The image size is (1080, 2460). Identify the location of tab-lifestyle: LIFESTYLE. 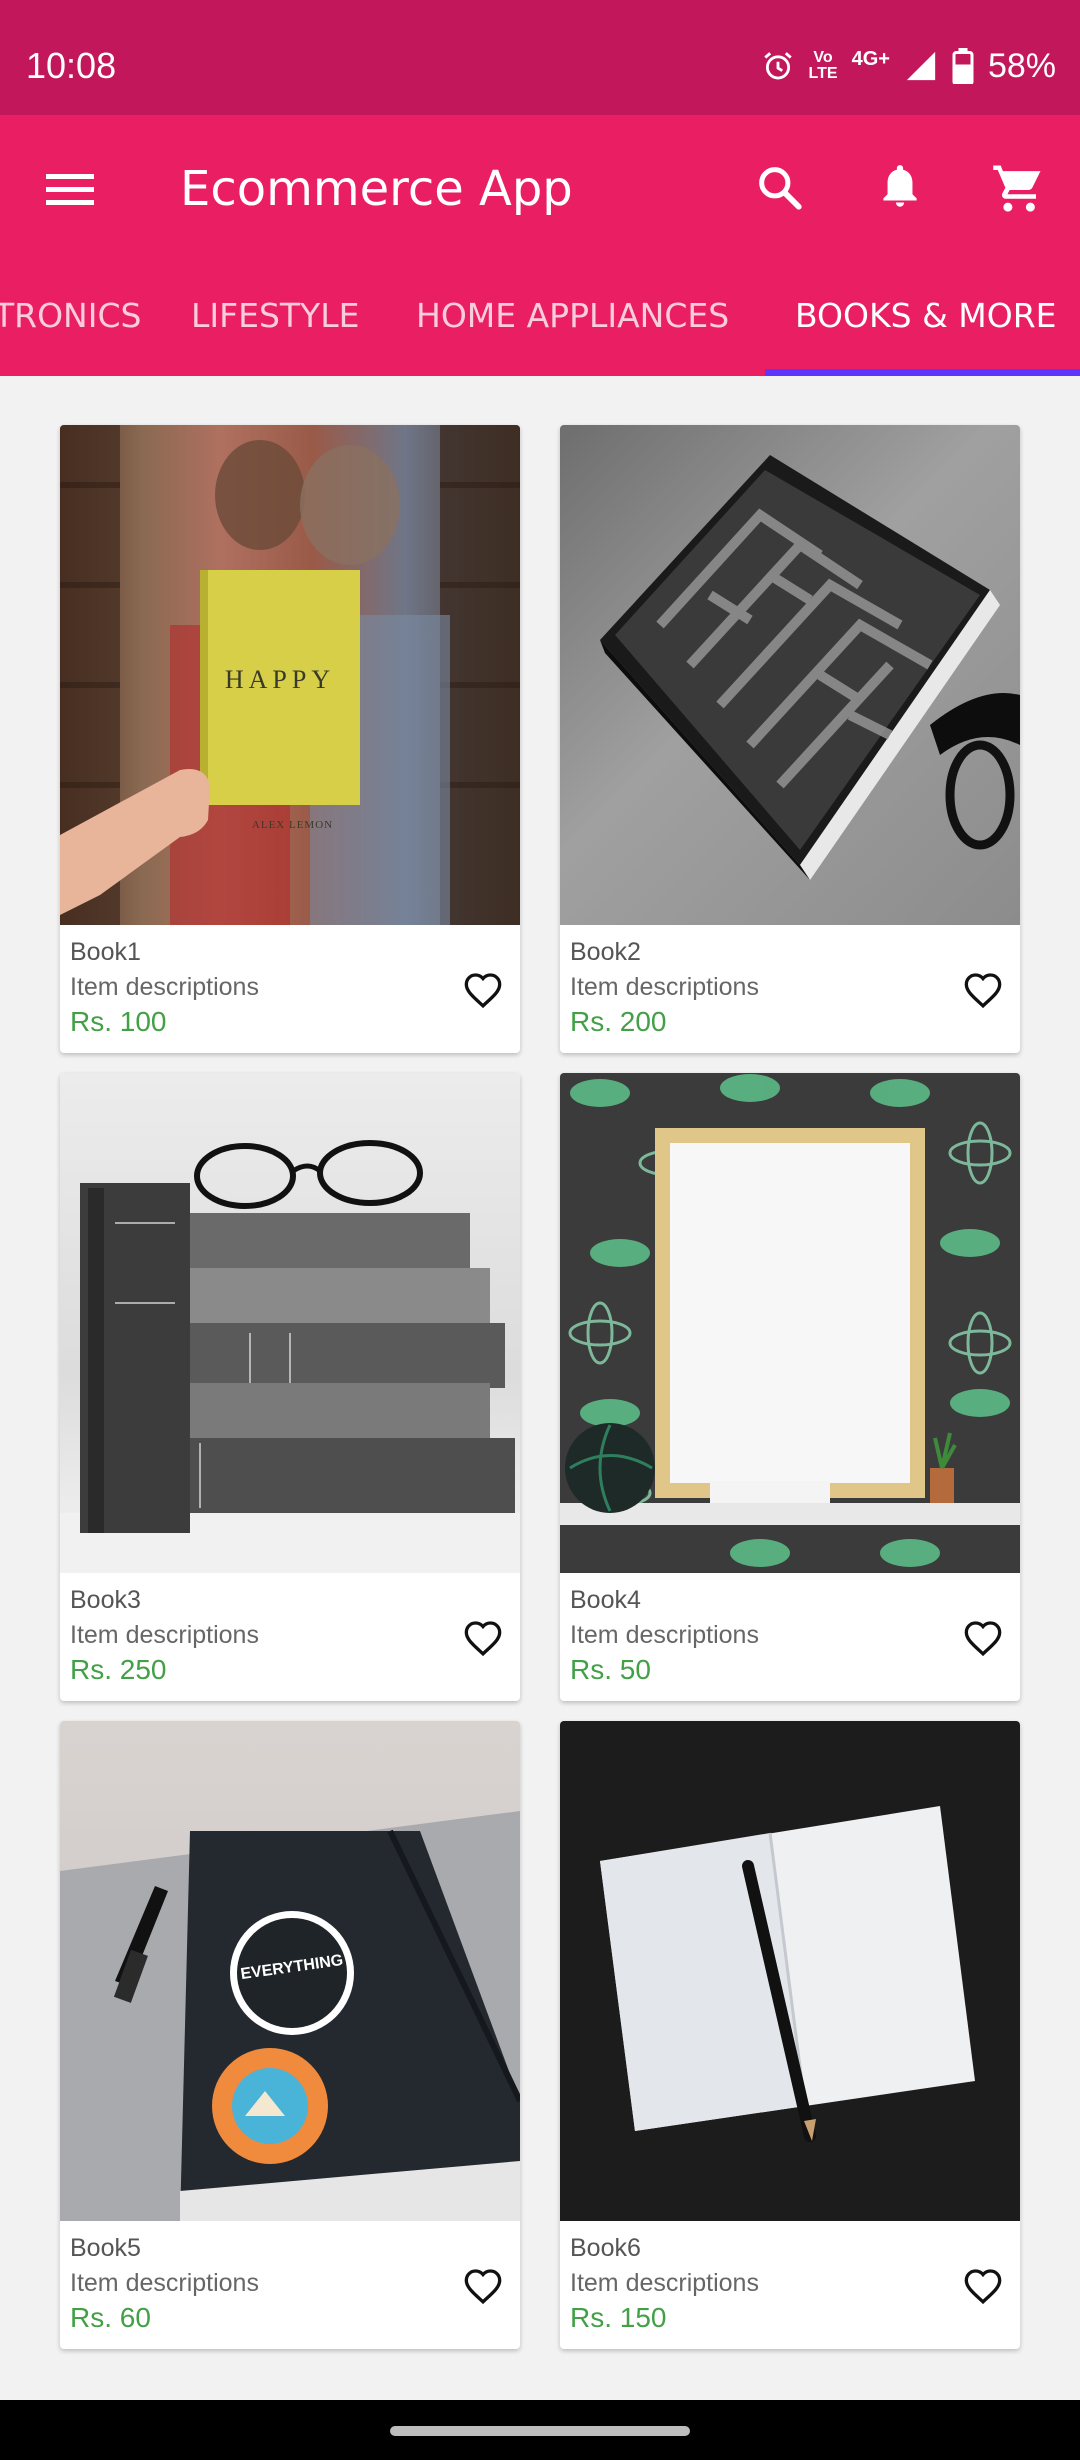
(275, 316).